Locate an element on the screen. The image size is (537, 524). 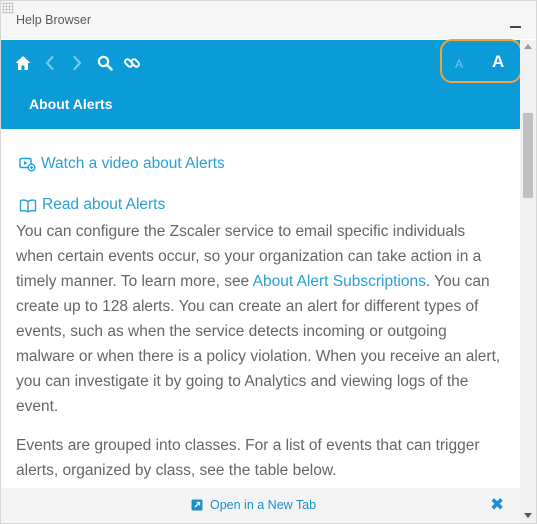
watch-video-link: Watch a video about Alerts is located at coordinates (122, 164).